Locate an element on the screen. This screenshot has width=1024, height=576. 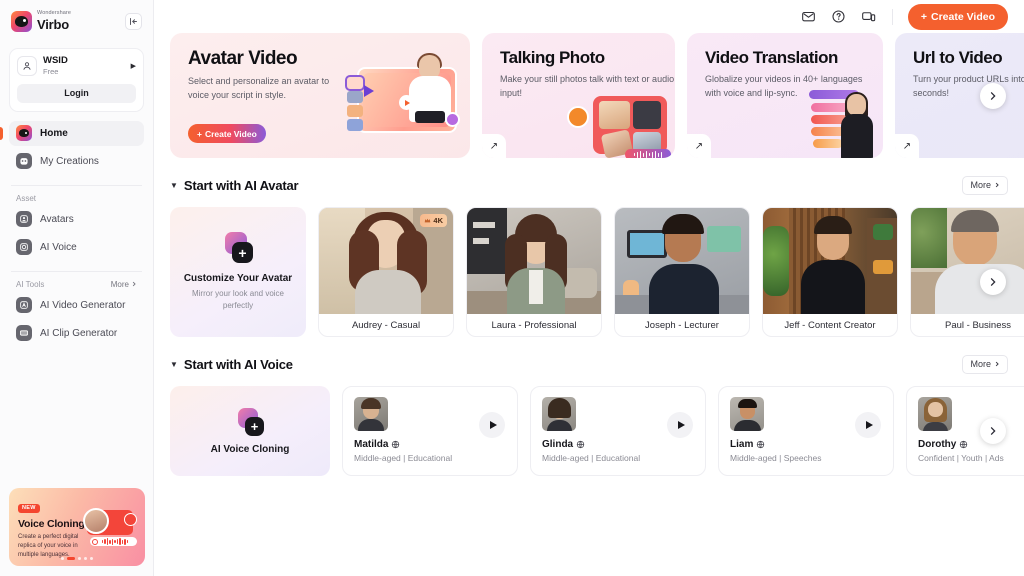
toolbar-divider is located at coordinates (892, 16).